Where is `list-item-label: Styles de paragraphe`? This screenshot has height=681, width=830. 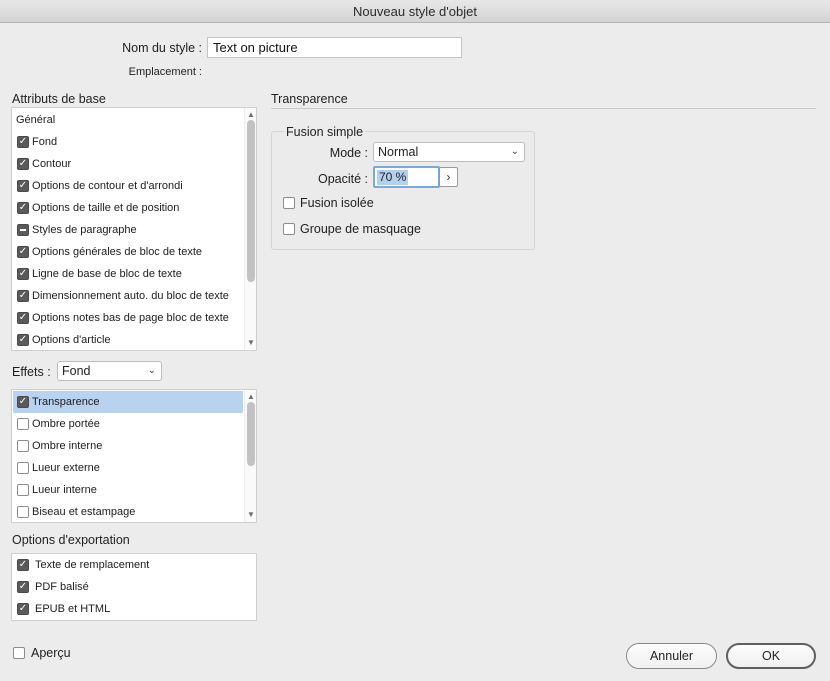
list-item-label: Styles de paragraphe is located at coordinates (84, 230).